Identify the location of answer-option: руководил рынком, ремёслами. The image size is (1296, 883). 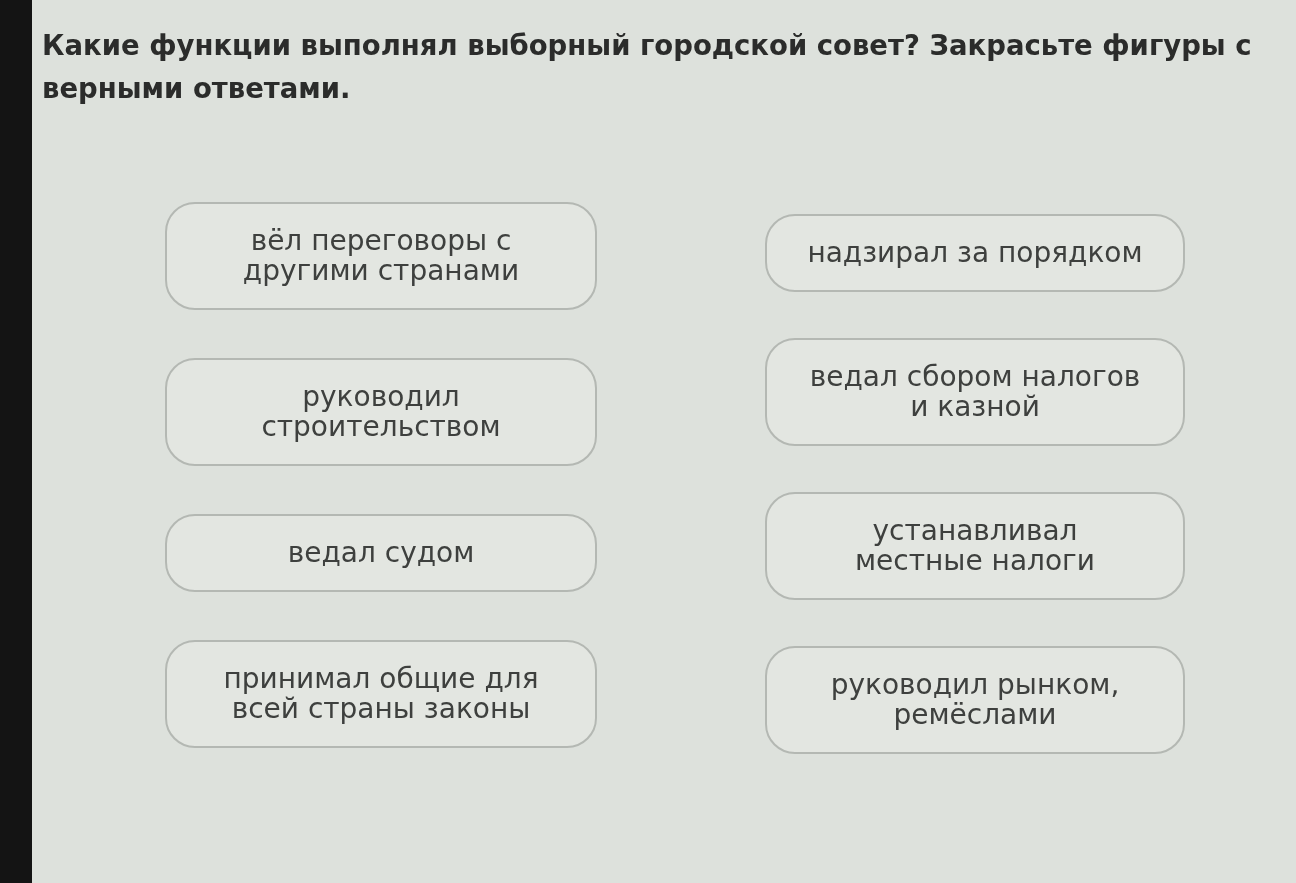
(975, 700).